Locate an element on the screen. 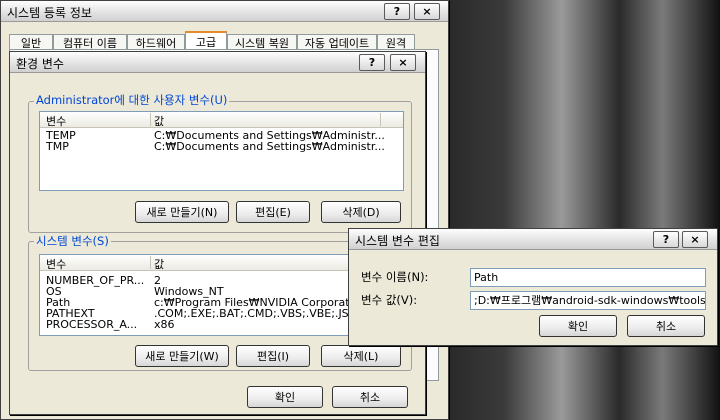 The image size is (720, 420). edit-system-variable-title: 시스템 변수 편집 is located at coordinates (397, 241).